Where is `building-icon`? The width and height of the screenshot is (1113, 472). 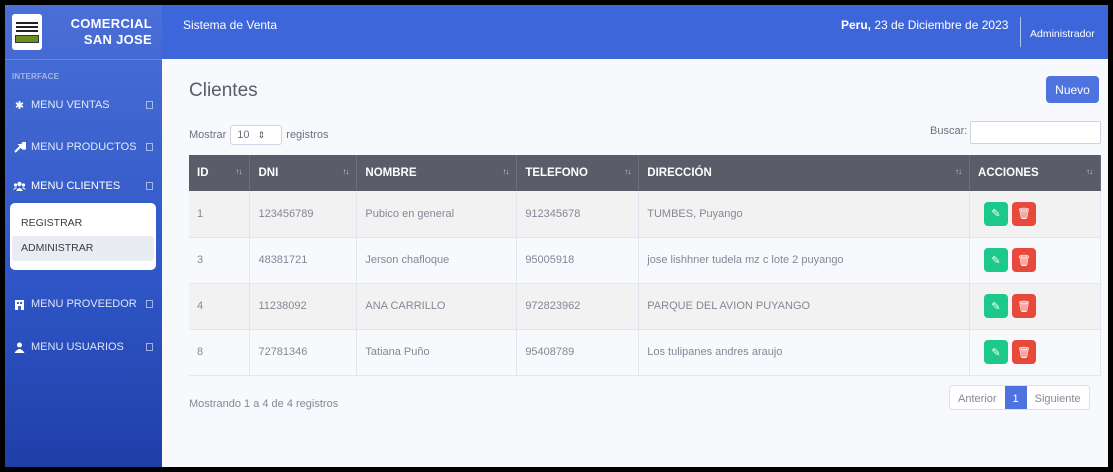 building-icon is located at coordinates (19, 304).